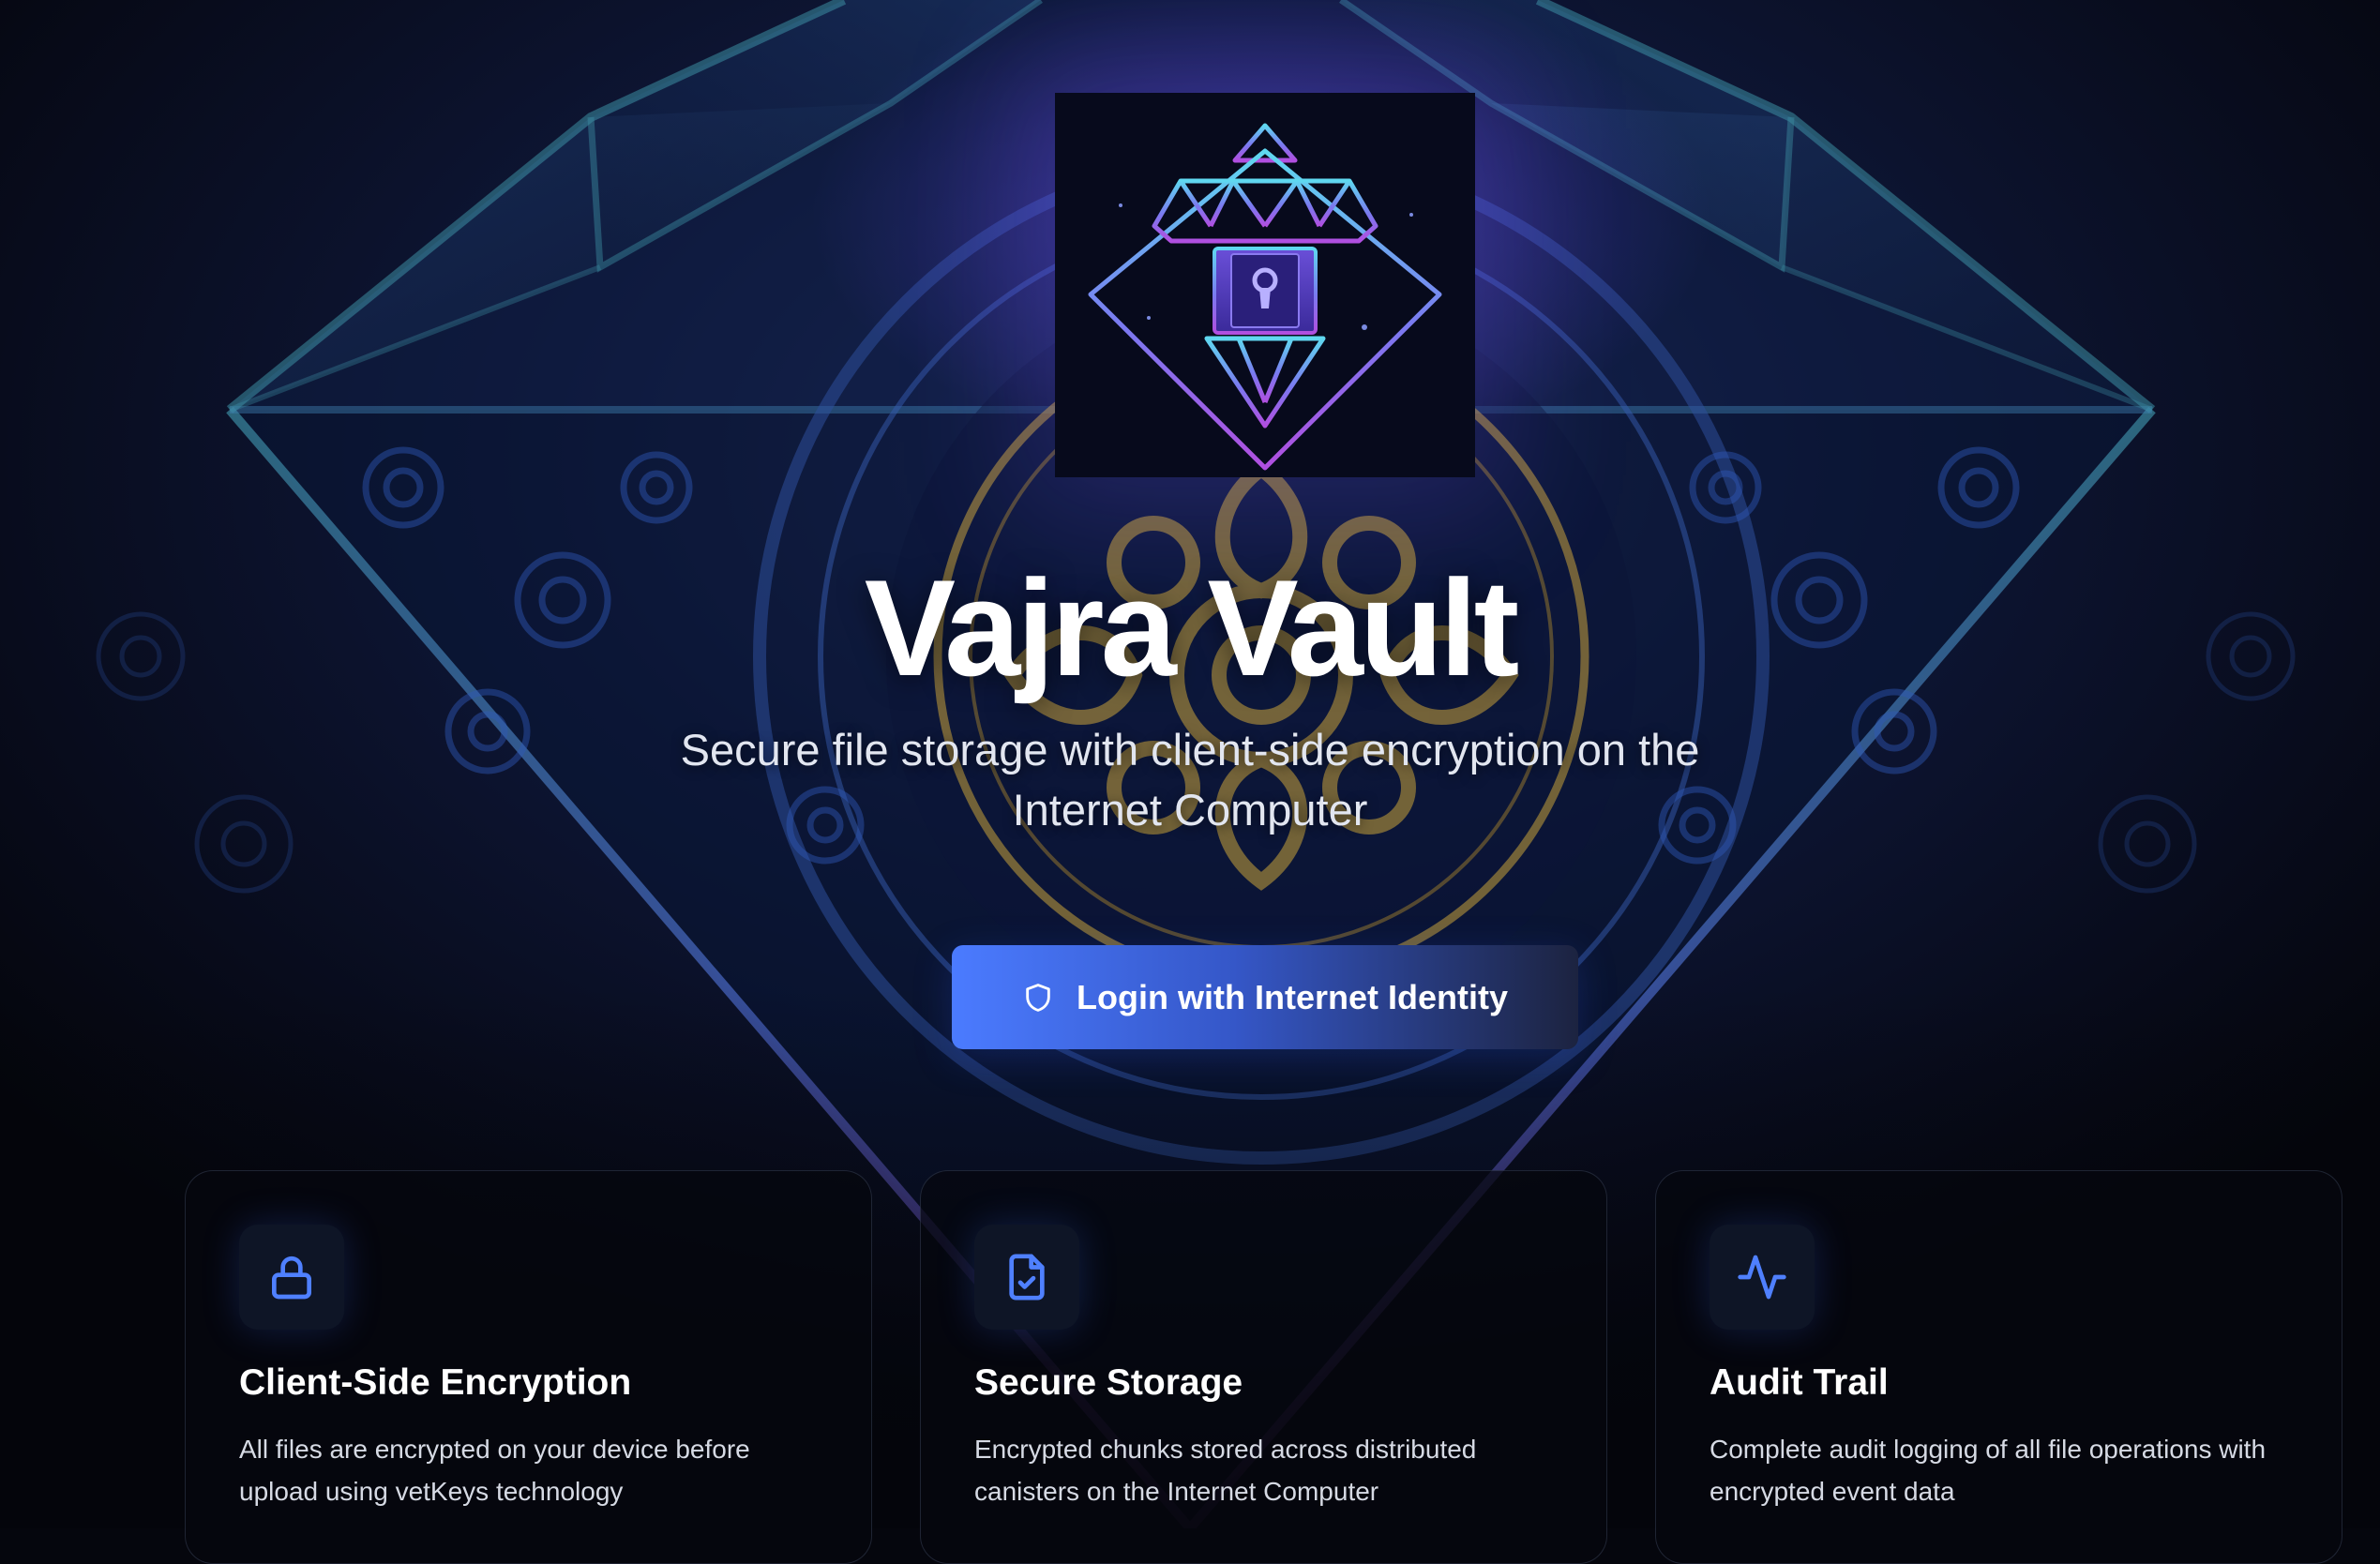 This screenshot has height=1564, width=2380. What do you see at coordinates (1192, 627) in the screenshot?
I see `page-title: Vajra Vault` at bounding box center [1192, 627].